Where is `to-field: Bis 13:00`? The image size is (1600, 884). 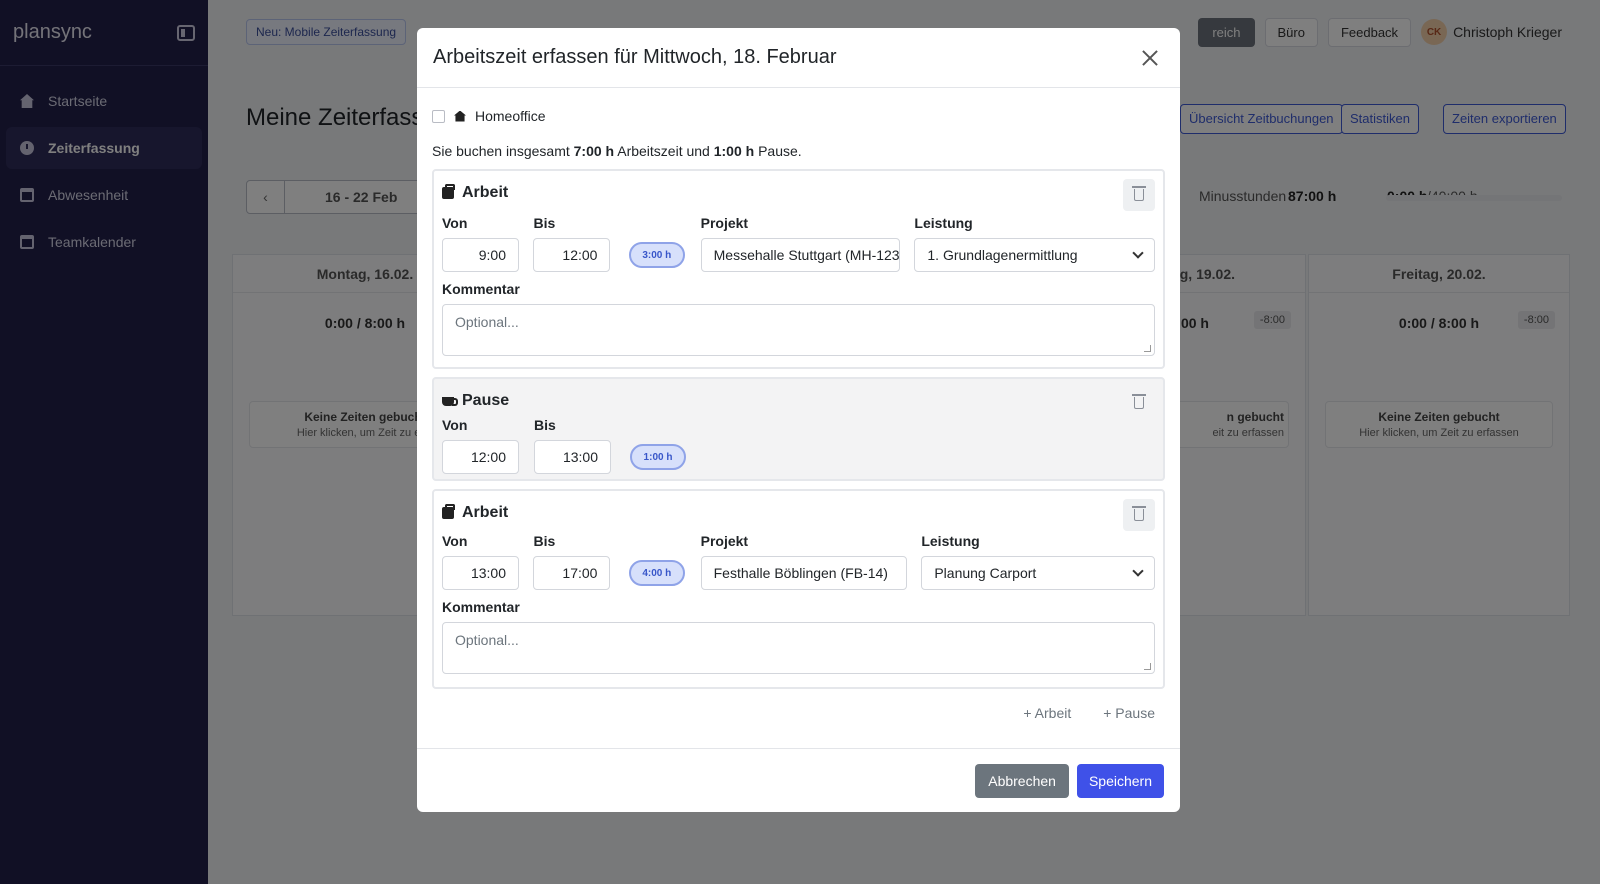 to-field: Bis 13:00 is located at coordinates (582, 445).